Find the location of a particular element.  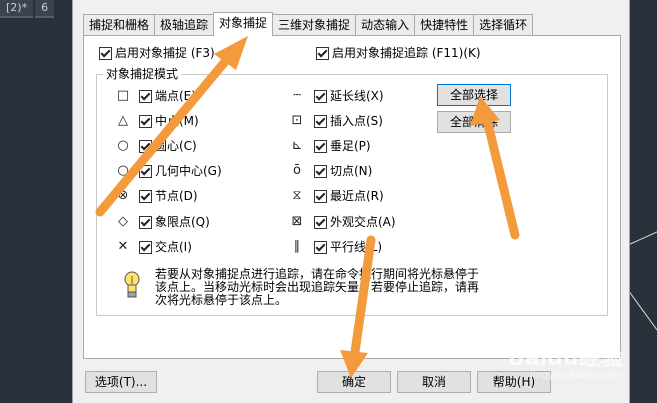

cad-file-tab: 6 is located at coordinates (45, 9).